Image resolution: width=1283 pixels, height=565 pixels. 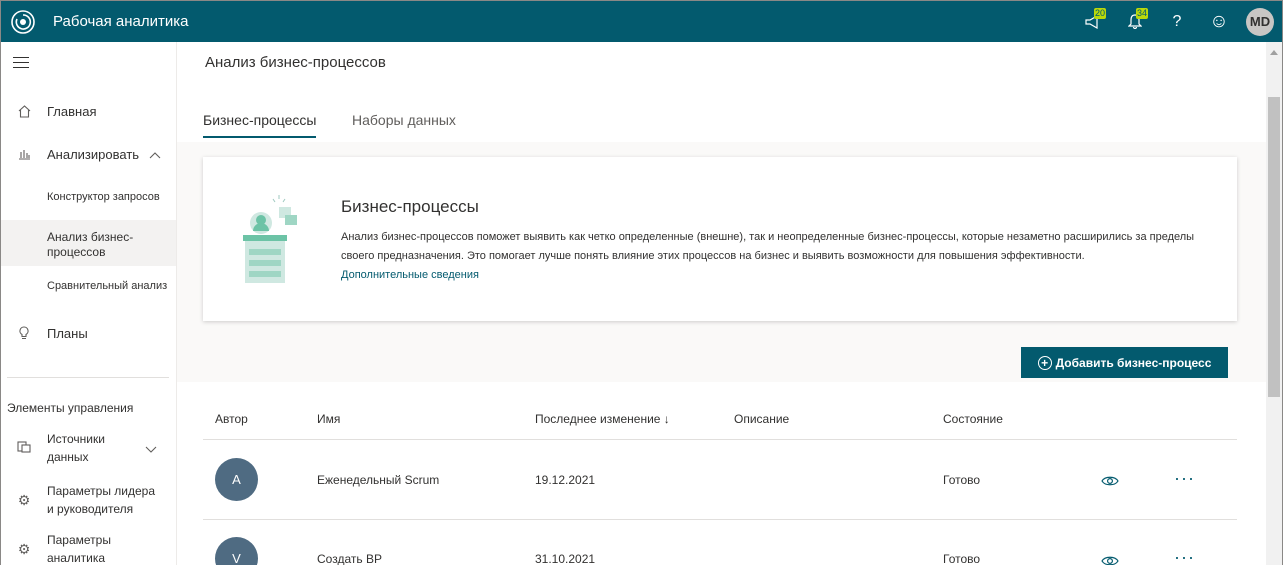 I want to click on sidebar-item-process-analysis: Анализ бизнес-процессов, so click(x=88, y=243).